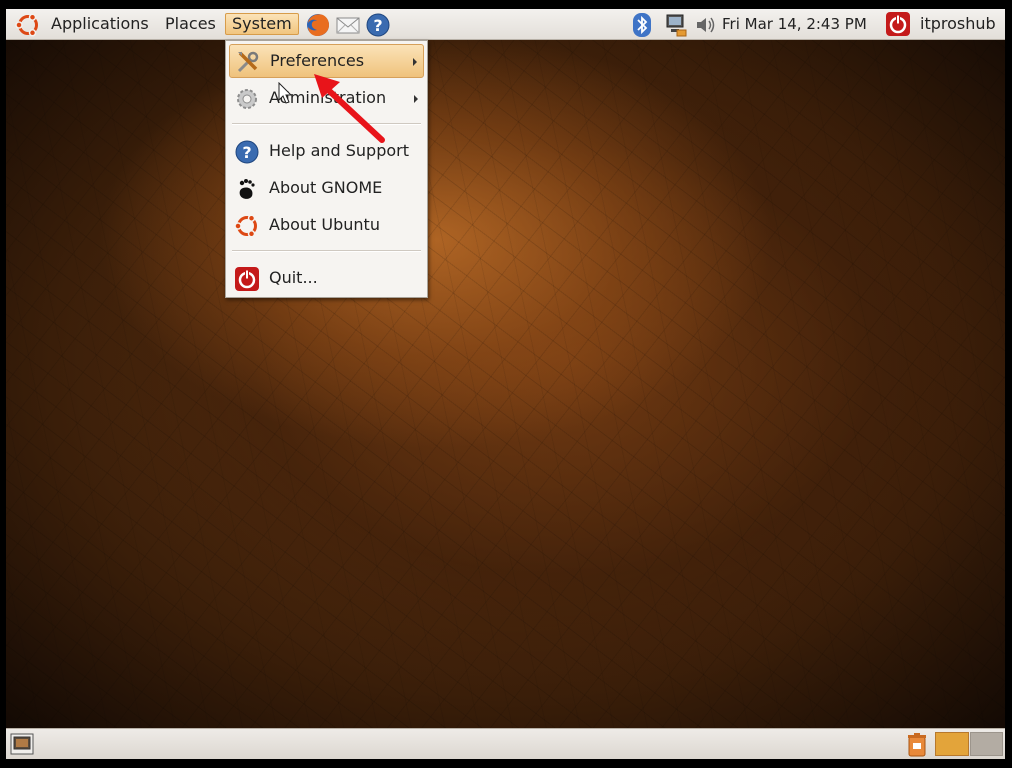 The width and height of the screenshot is (1012, 768). What do you see at coordinates (285, 93) in the screenshot?
I see `mouse-cursor-icon` at bounding box center [285, 93].